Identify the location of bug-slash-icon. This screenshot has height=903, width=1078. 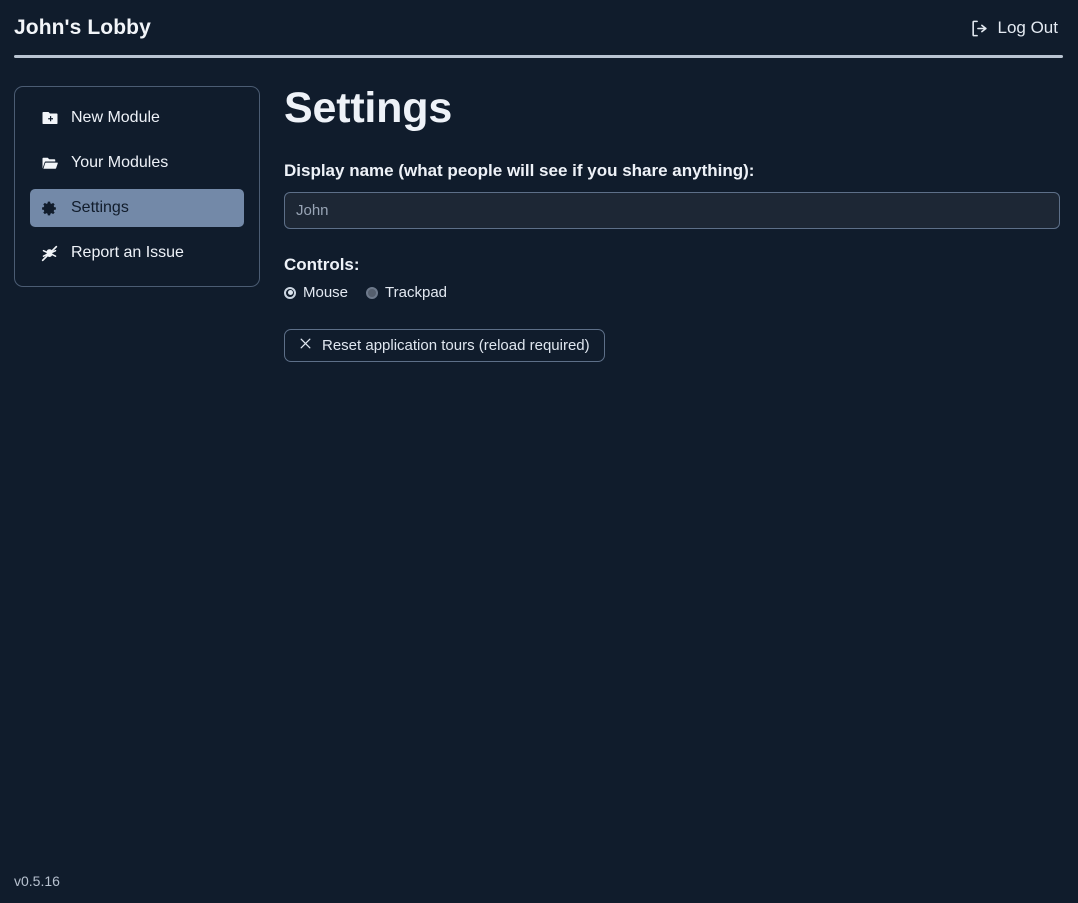
(49, 253).